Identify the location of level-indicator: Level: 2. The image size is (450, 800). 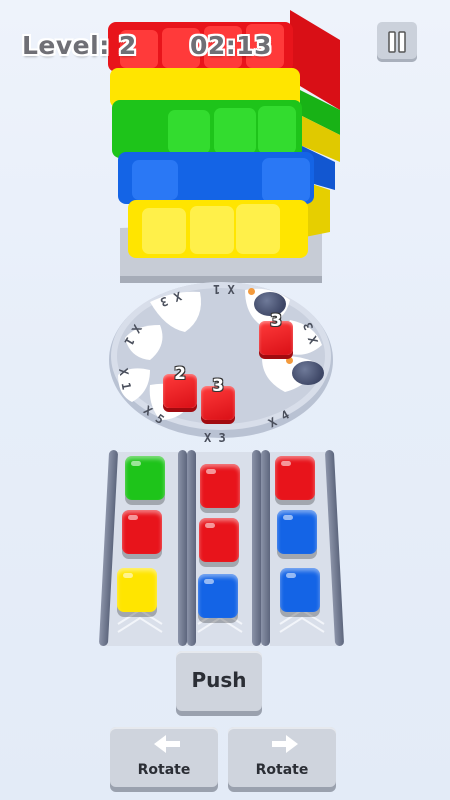
(79, 45).